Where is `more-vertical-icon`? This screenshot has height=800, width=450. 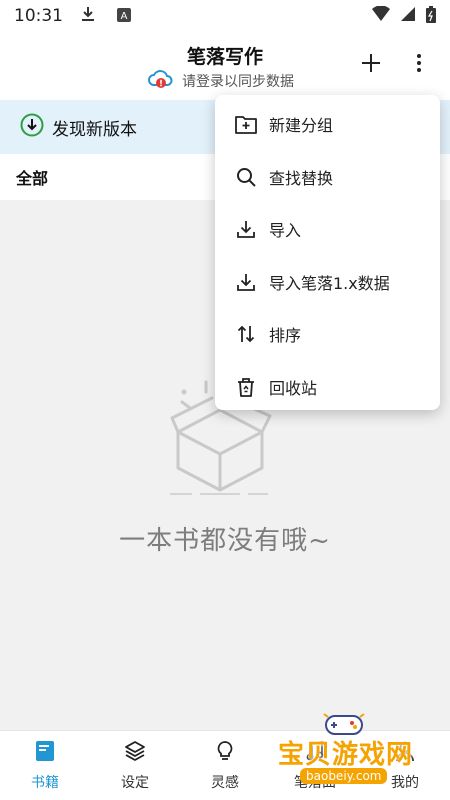 more-vertical-icon is located at coordinates (419, 63).